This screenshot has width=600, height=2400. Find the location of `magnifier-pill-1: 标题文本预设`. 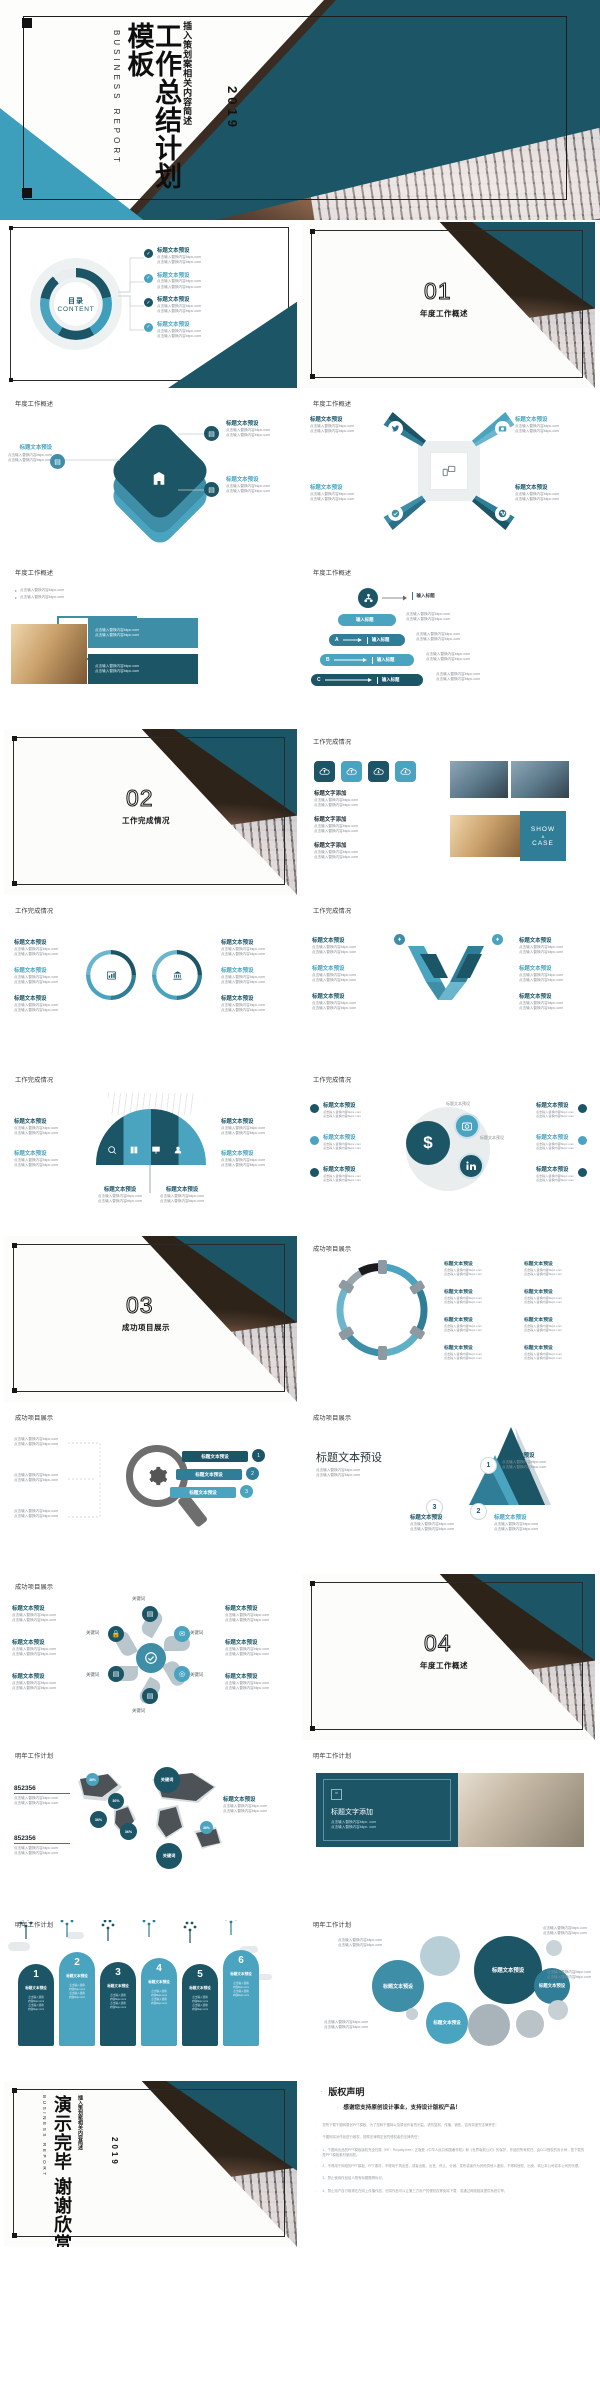

magnifier-pill-1: 标题文本预设 is located at coordinates (215, 1456).